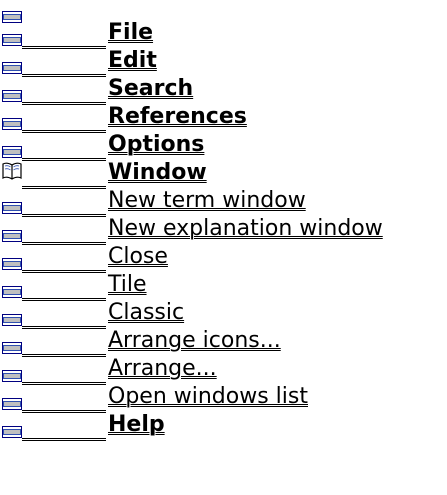 This screenshot has width=447, height=495. I want to click on topic-link: New explanation window, so click(245, 229).